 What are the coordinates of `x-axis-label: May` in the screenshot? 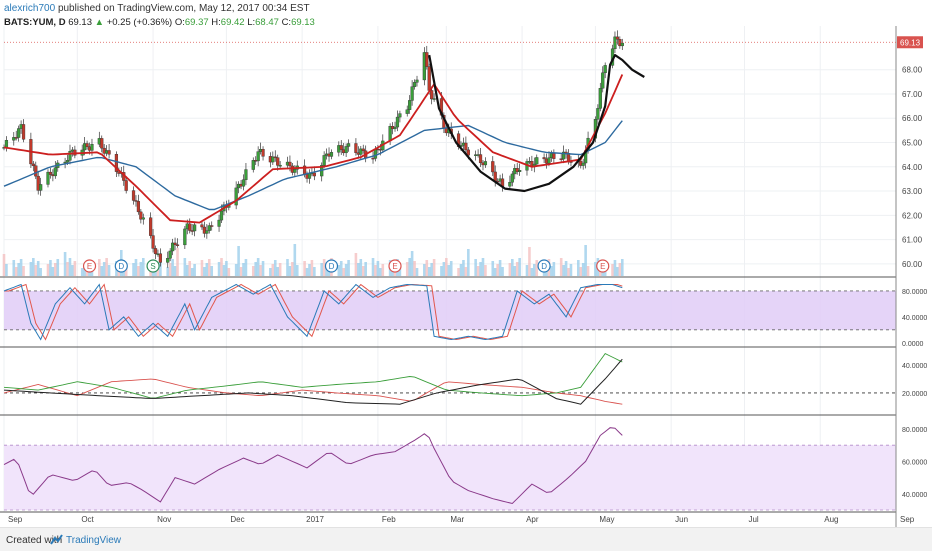 It's located at (606, 519).